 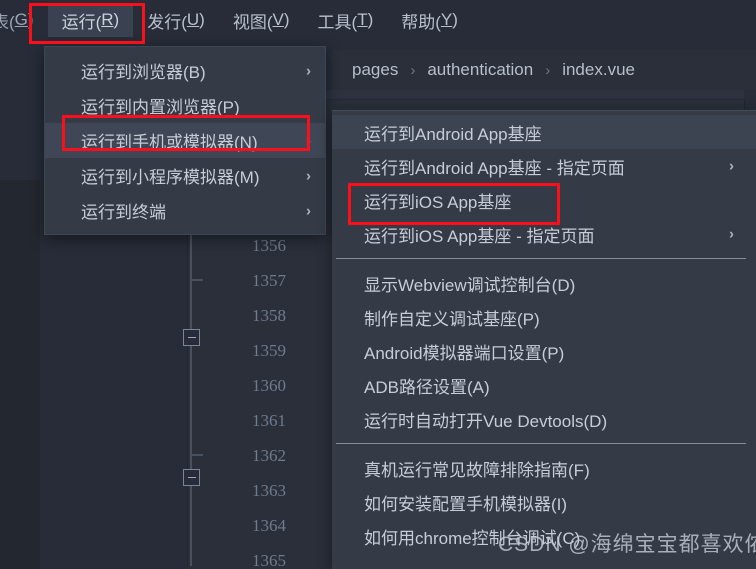 What do you see at coordinates (90, 20) in the screenshot?
I see `menu-item-run: 运行(R)` at bounding box center [90, 20].